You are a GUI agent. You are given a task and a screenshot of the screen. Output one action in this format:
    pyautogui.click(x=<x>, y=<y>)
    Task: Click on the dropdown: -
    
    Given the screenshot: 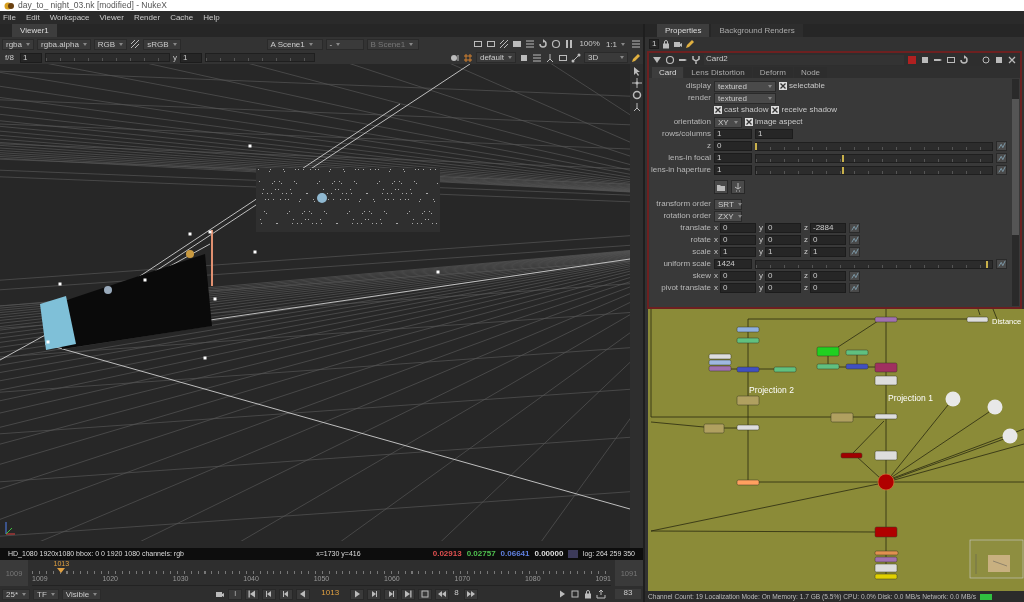 What is the action you would take?
    pyautogui.click(x=344, y=44)
    